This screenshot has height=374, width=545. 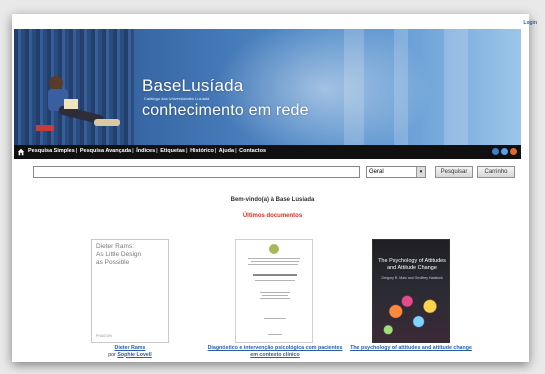 What do you see at coordinates (21, 152) in the screenshot?
I see `home-icon` at bounding box center [21, 152].